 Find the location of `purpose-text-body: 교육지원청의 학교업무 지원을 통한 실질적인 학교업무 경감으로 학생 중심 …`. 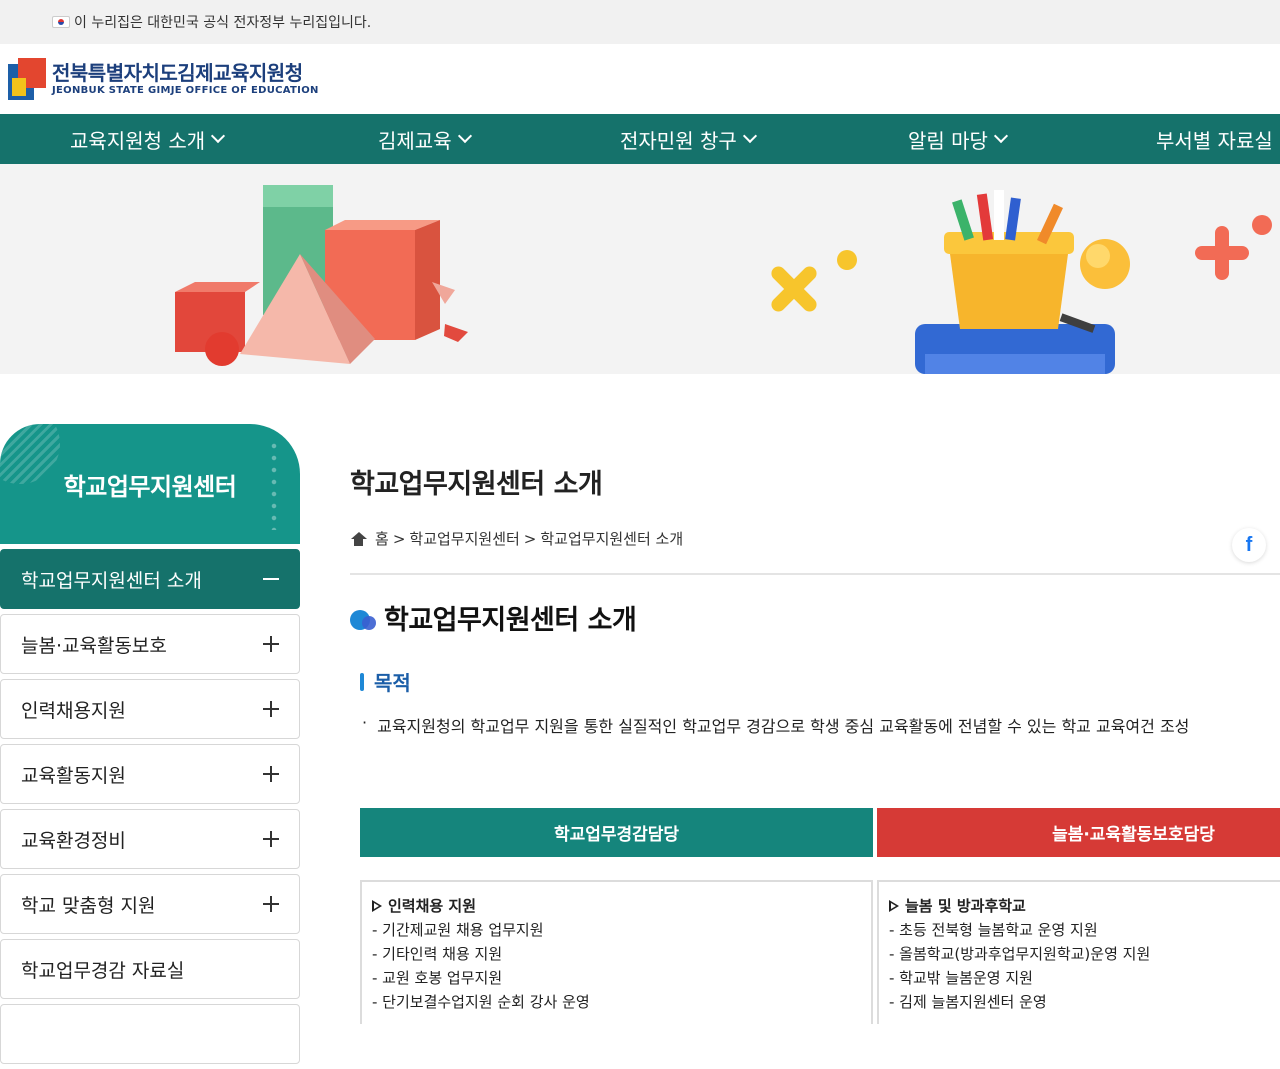

purpose-text-body: 교육지원청의 학교업무 지원을 통한 실질적인 학교업무 경감으로 학생 중심 … is located at coordinates (783, 726).